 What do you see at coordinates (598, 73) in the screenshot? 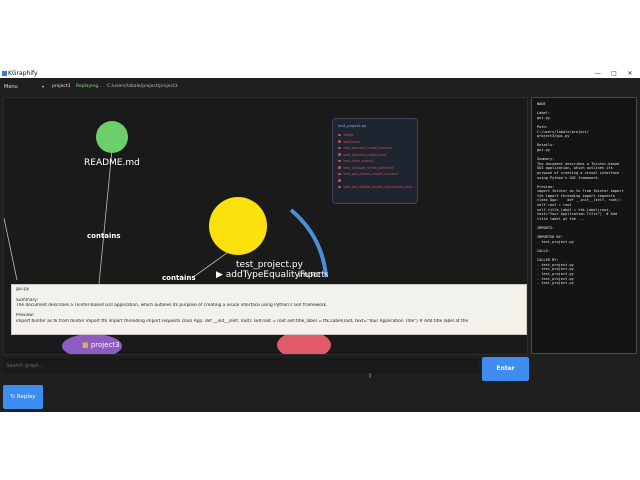
I see `minimize-icon: —` at bounding box center [598, 73].